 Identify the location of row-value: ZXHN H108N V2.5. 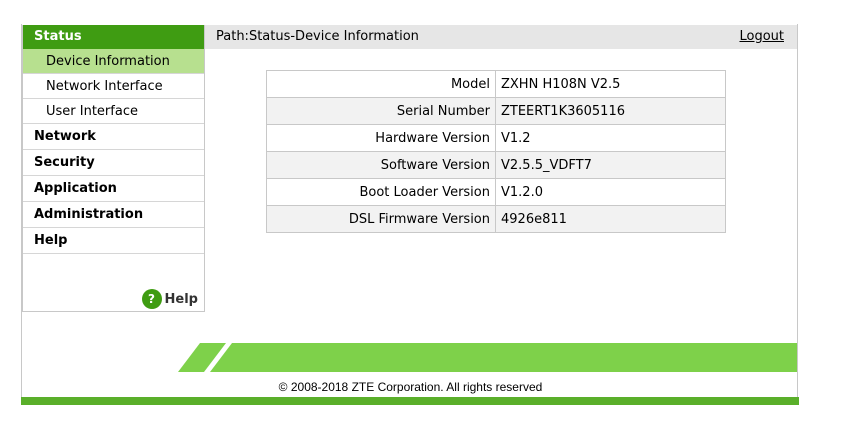
(610, 84).